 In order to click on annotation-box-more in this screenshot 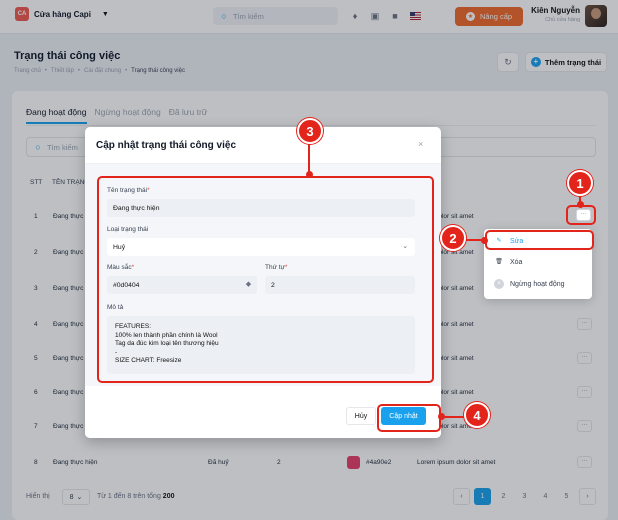, I will do `click(581, 215)`.